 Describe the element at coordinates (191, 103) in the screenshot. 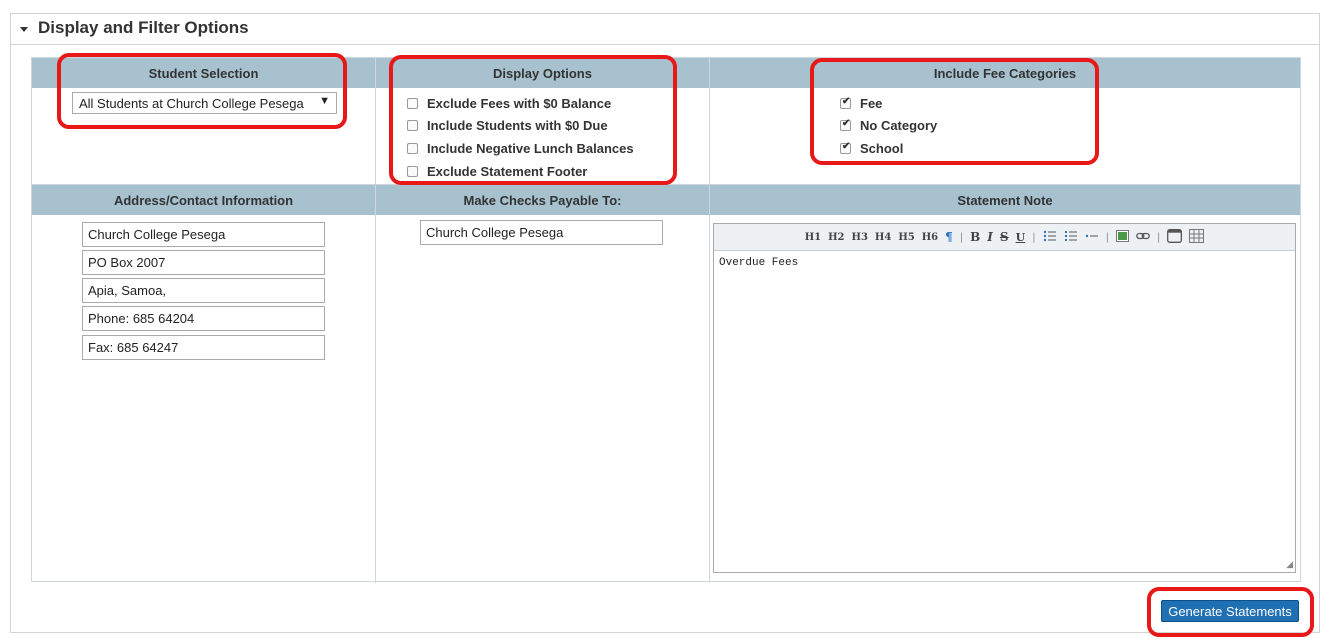

I see `student-selection-value: All Students at Church College Pesega` at that location.